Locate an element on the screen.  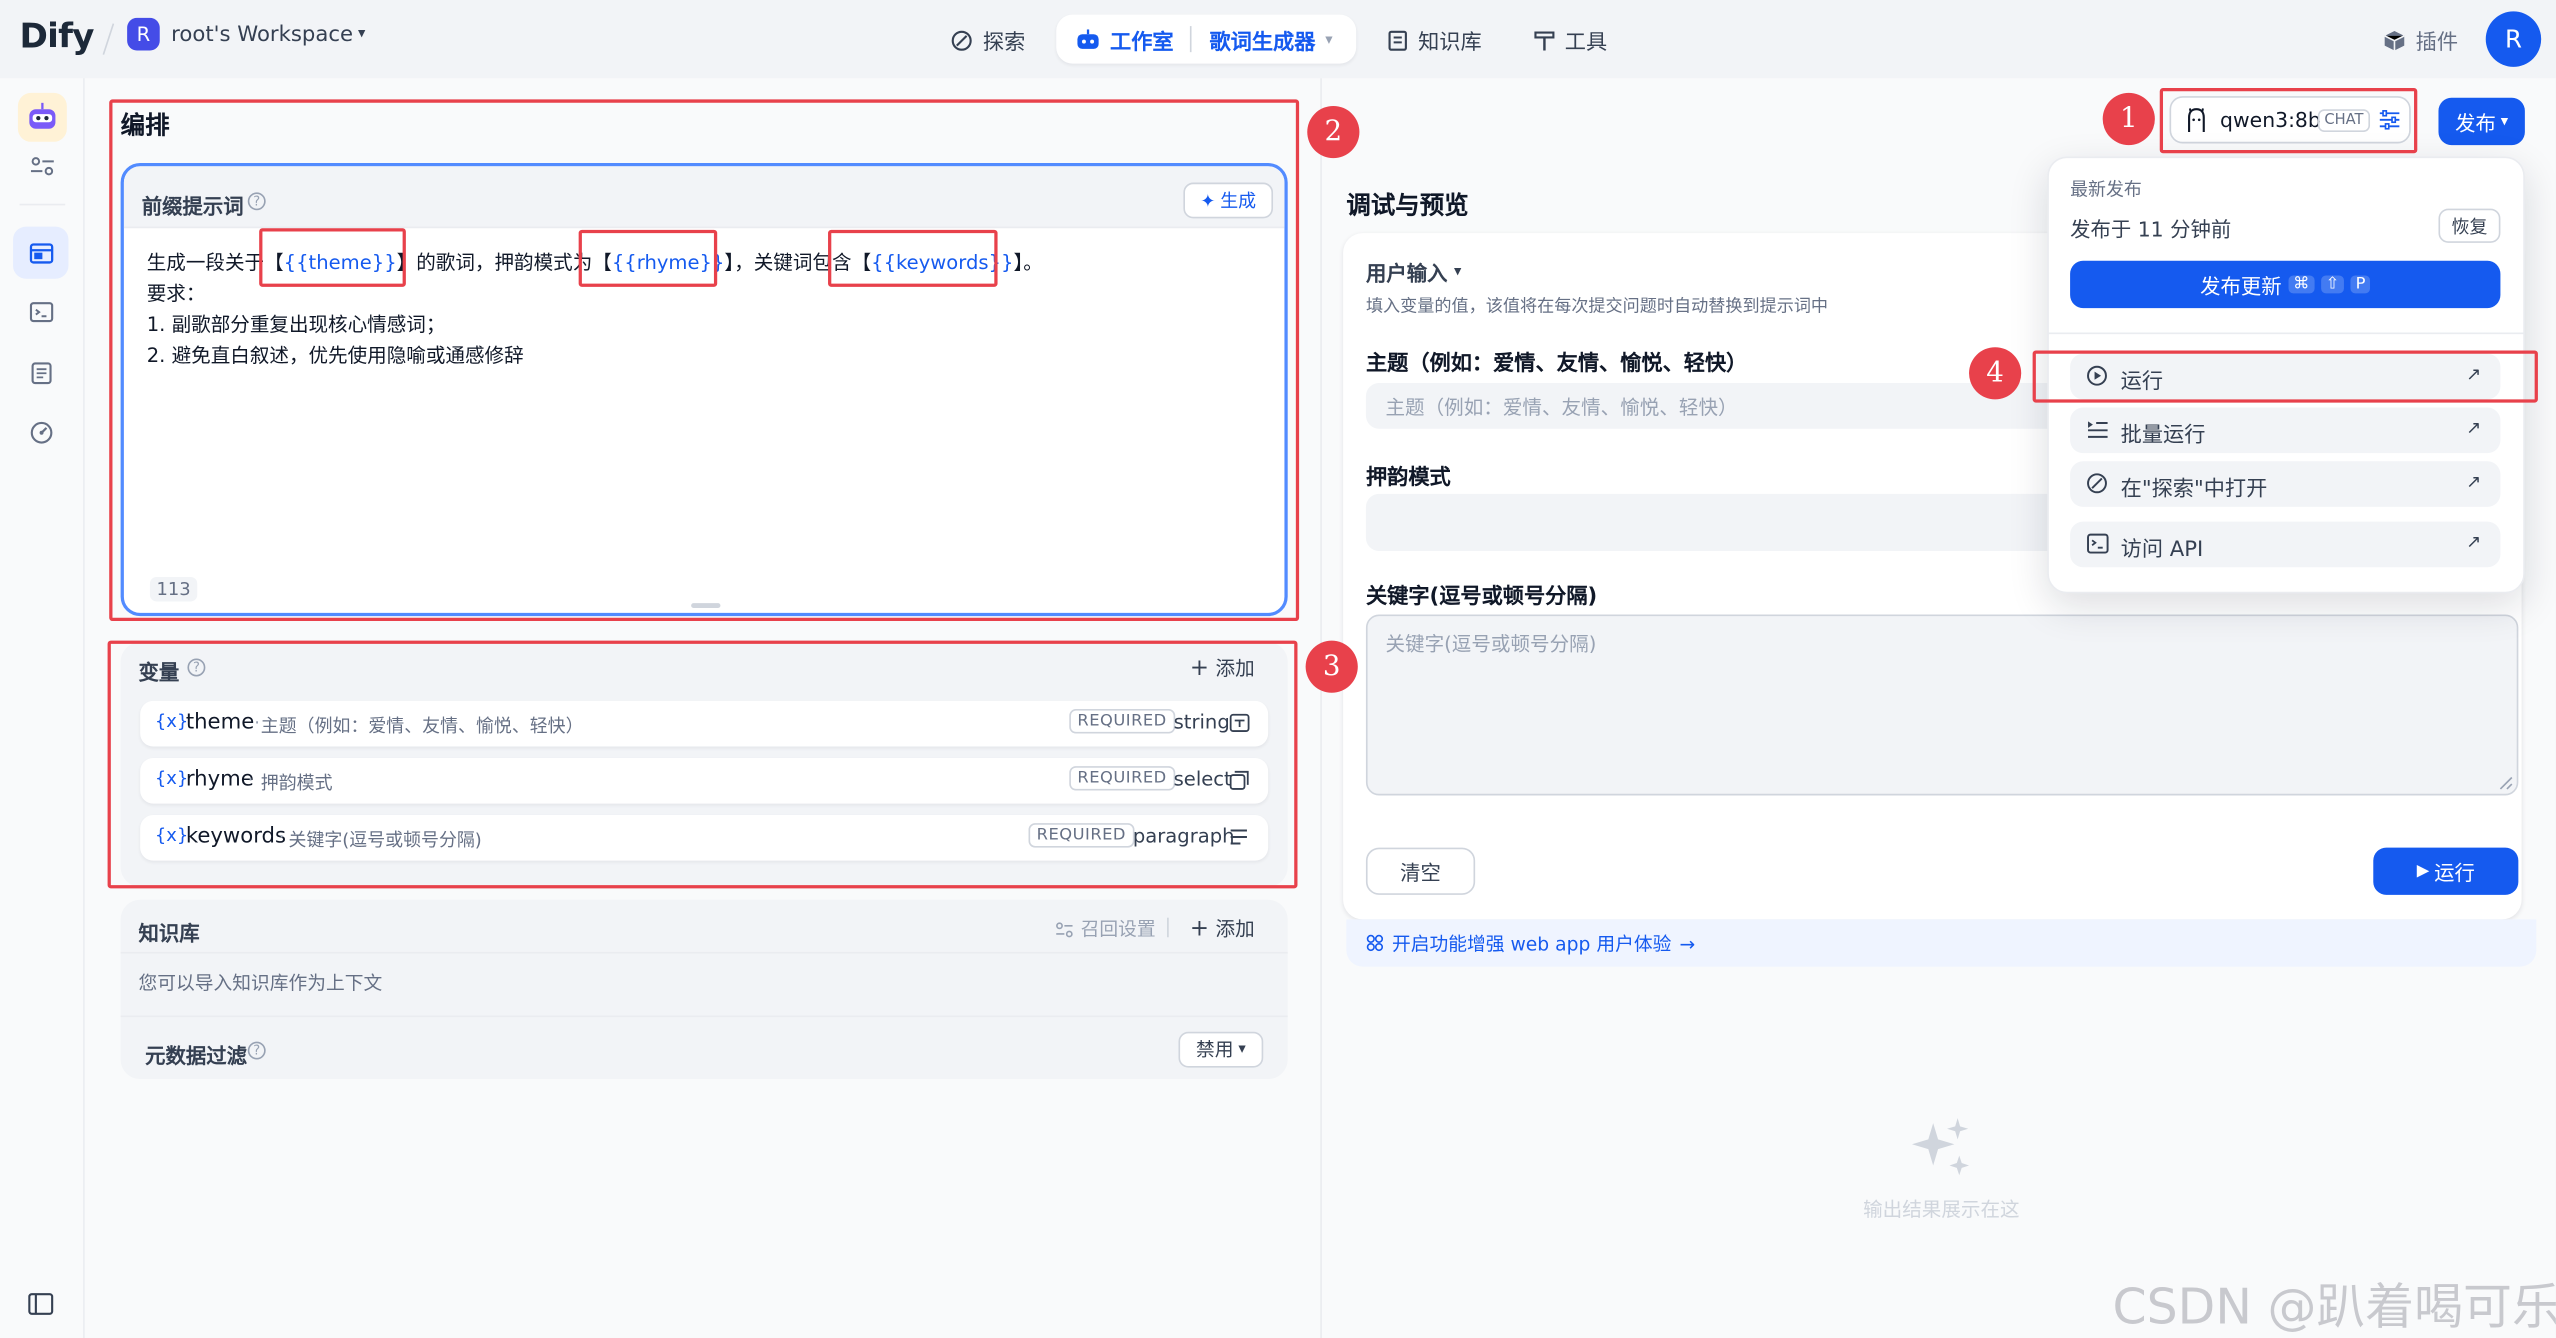
clear-button: 清空 is located at coordinates (1420, 871).